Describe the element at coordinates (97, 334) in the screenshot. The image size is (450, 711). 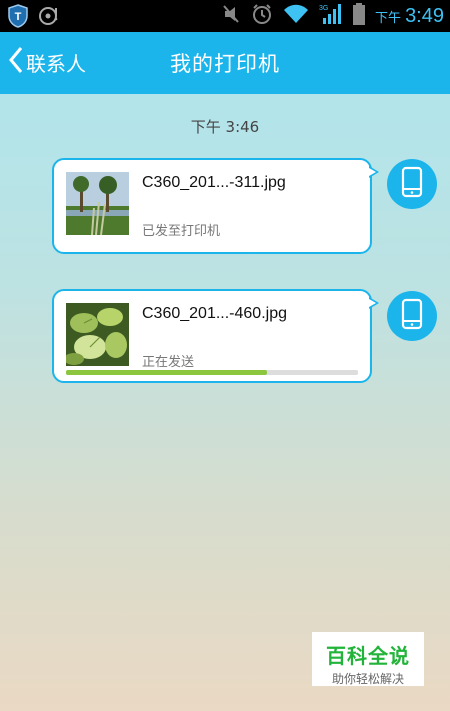
I see `leaves-photo-thumbnail` at that location.